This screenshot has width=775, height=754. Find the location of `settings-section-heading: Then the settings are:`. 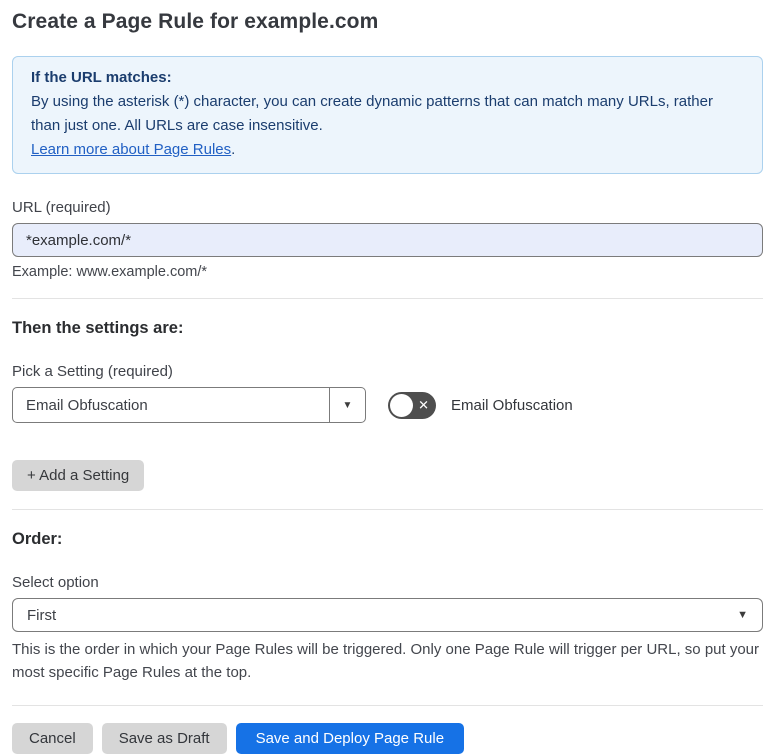

settings-section-heading: Then the settings are: is located at coordinates (98, 328).